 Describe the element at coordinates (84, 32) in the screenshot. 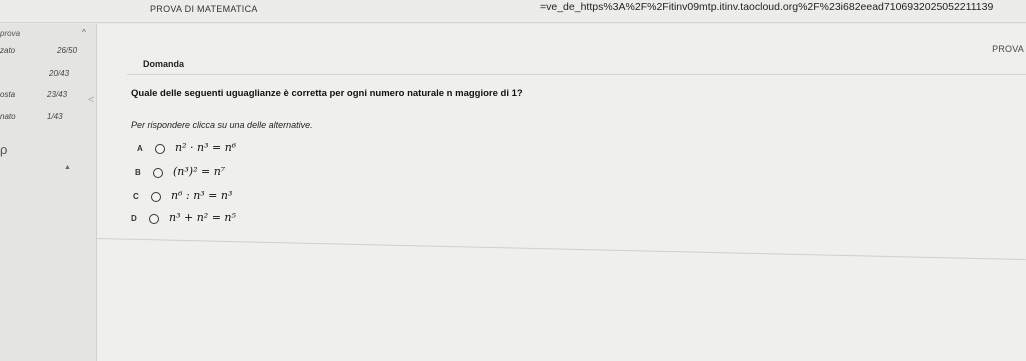

I see `collapse-chevron-icon: ^` at that location.